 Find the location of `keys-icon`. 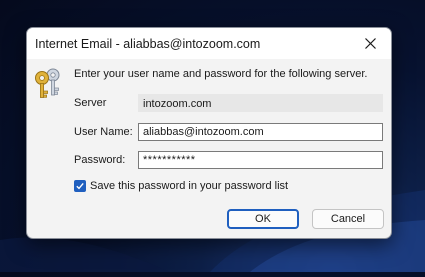

keys-icon is located at coordinates (50, 85).